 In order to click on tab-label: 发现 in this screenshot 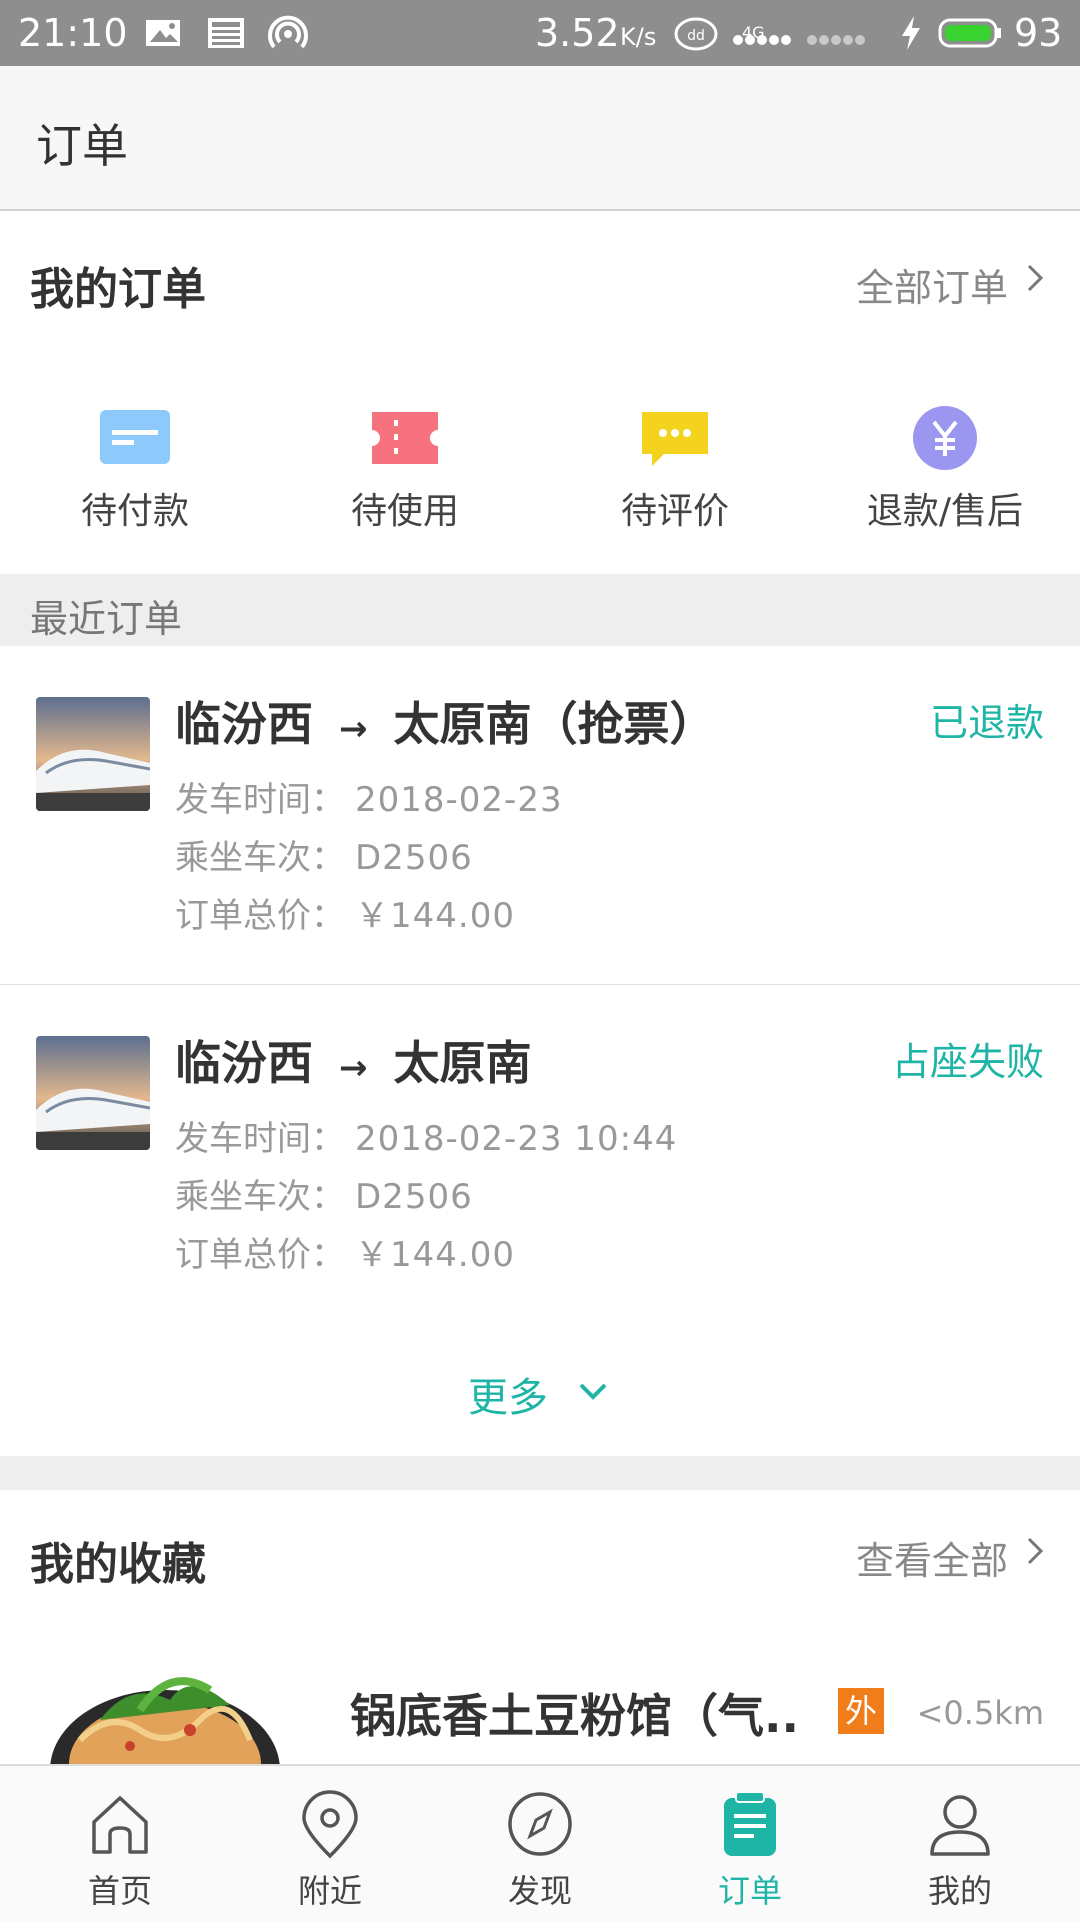, I will do `click(539, 1891)`.